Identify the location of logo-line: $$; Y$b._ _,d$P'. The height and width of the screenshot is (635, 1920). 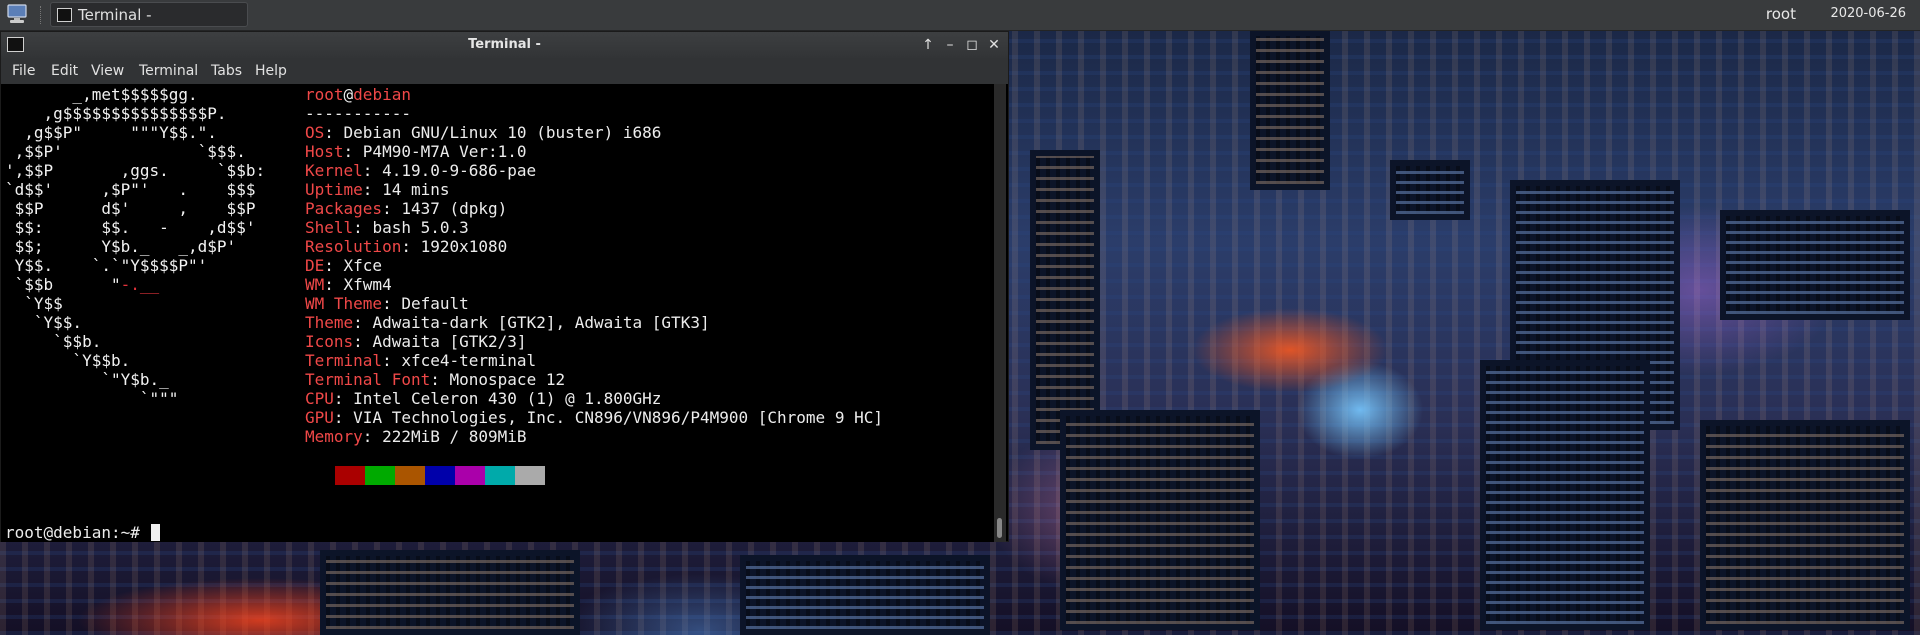
(121, 246).